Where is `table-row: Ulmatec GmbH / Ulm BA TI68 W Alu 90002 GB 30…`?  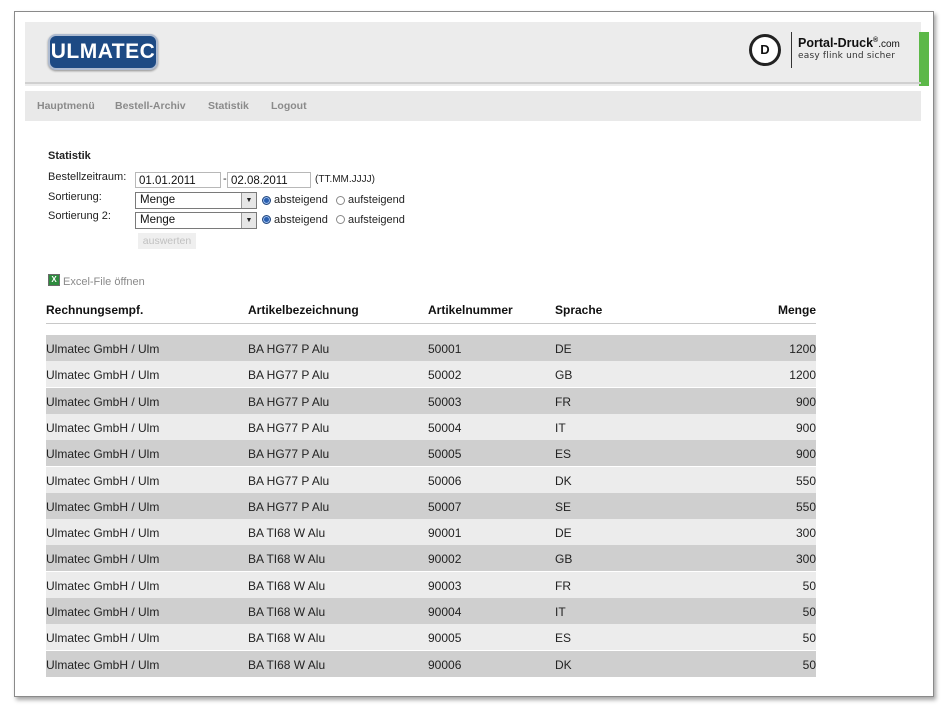 table-row: Ulmatec GmbH / Ulm BA TI68 W Alu 90002 GB 30… is located at coordinates (431, 558).